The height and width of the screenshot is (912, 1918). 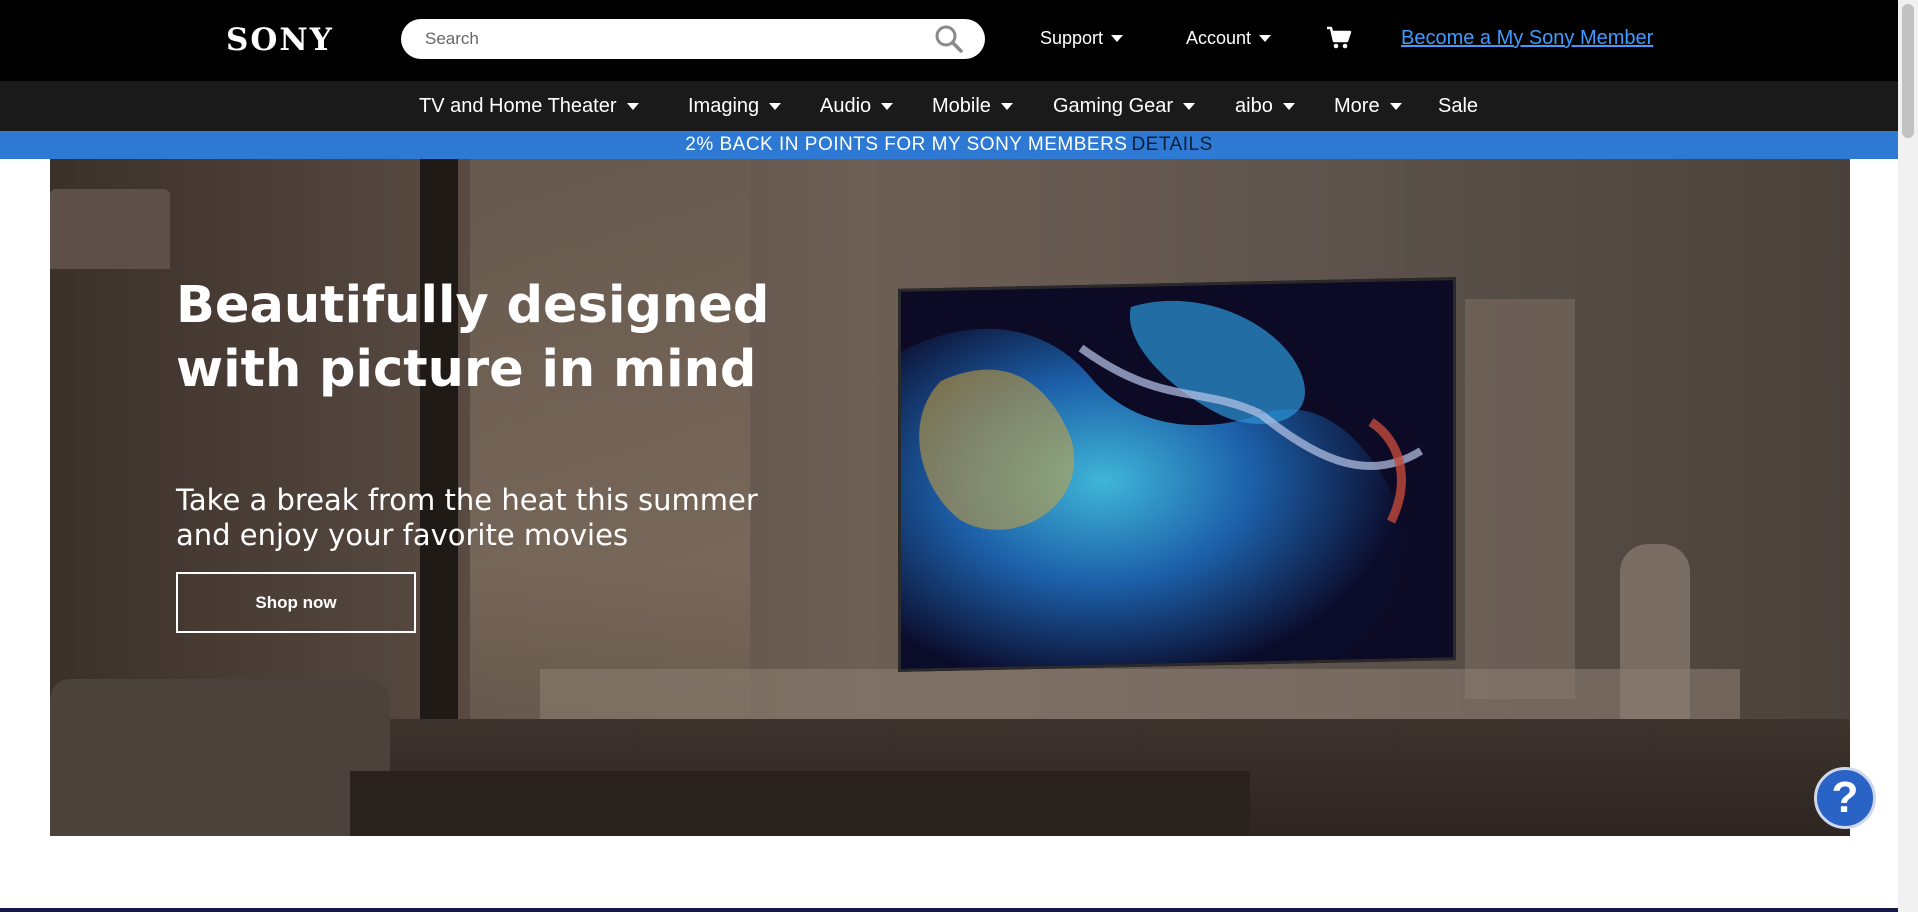 What do you see at coordinates (1113, 106) in the screenshot?
I see `nav-item-label: Gaming Gear` at bounding box center [1113, 106].